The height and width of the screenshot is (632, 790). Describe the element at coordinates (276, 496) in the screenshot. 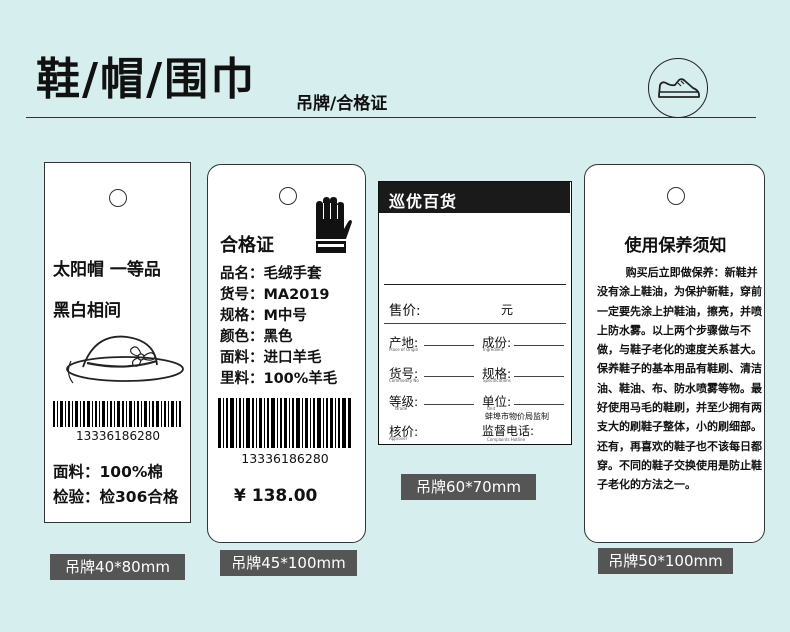

I see `price: ¥ 138.00` at that location.